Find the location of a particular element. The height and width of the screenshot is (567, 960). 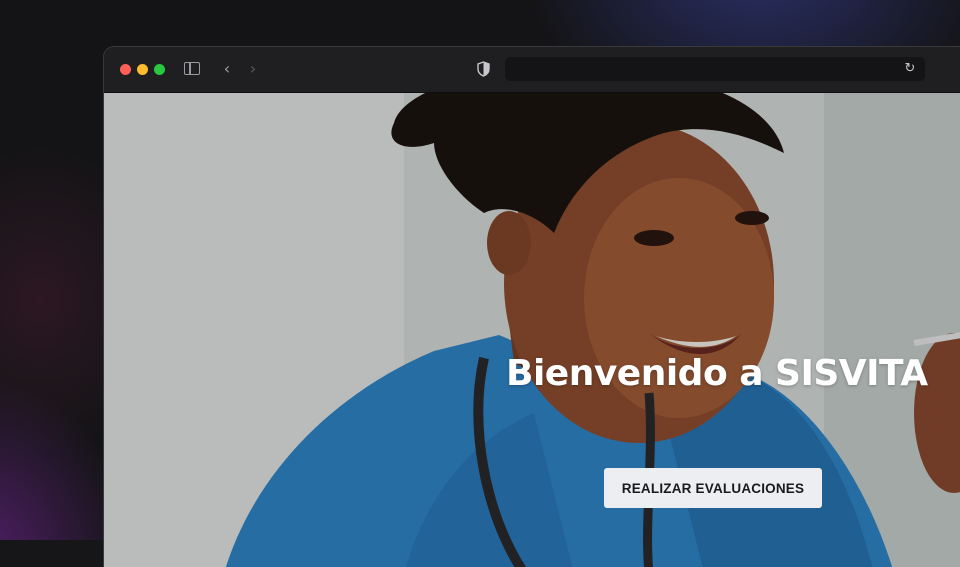

minimize-window-button is located at coordinates (142, 69).